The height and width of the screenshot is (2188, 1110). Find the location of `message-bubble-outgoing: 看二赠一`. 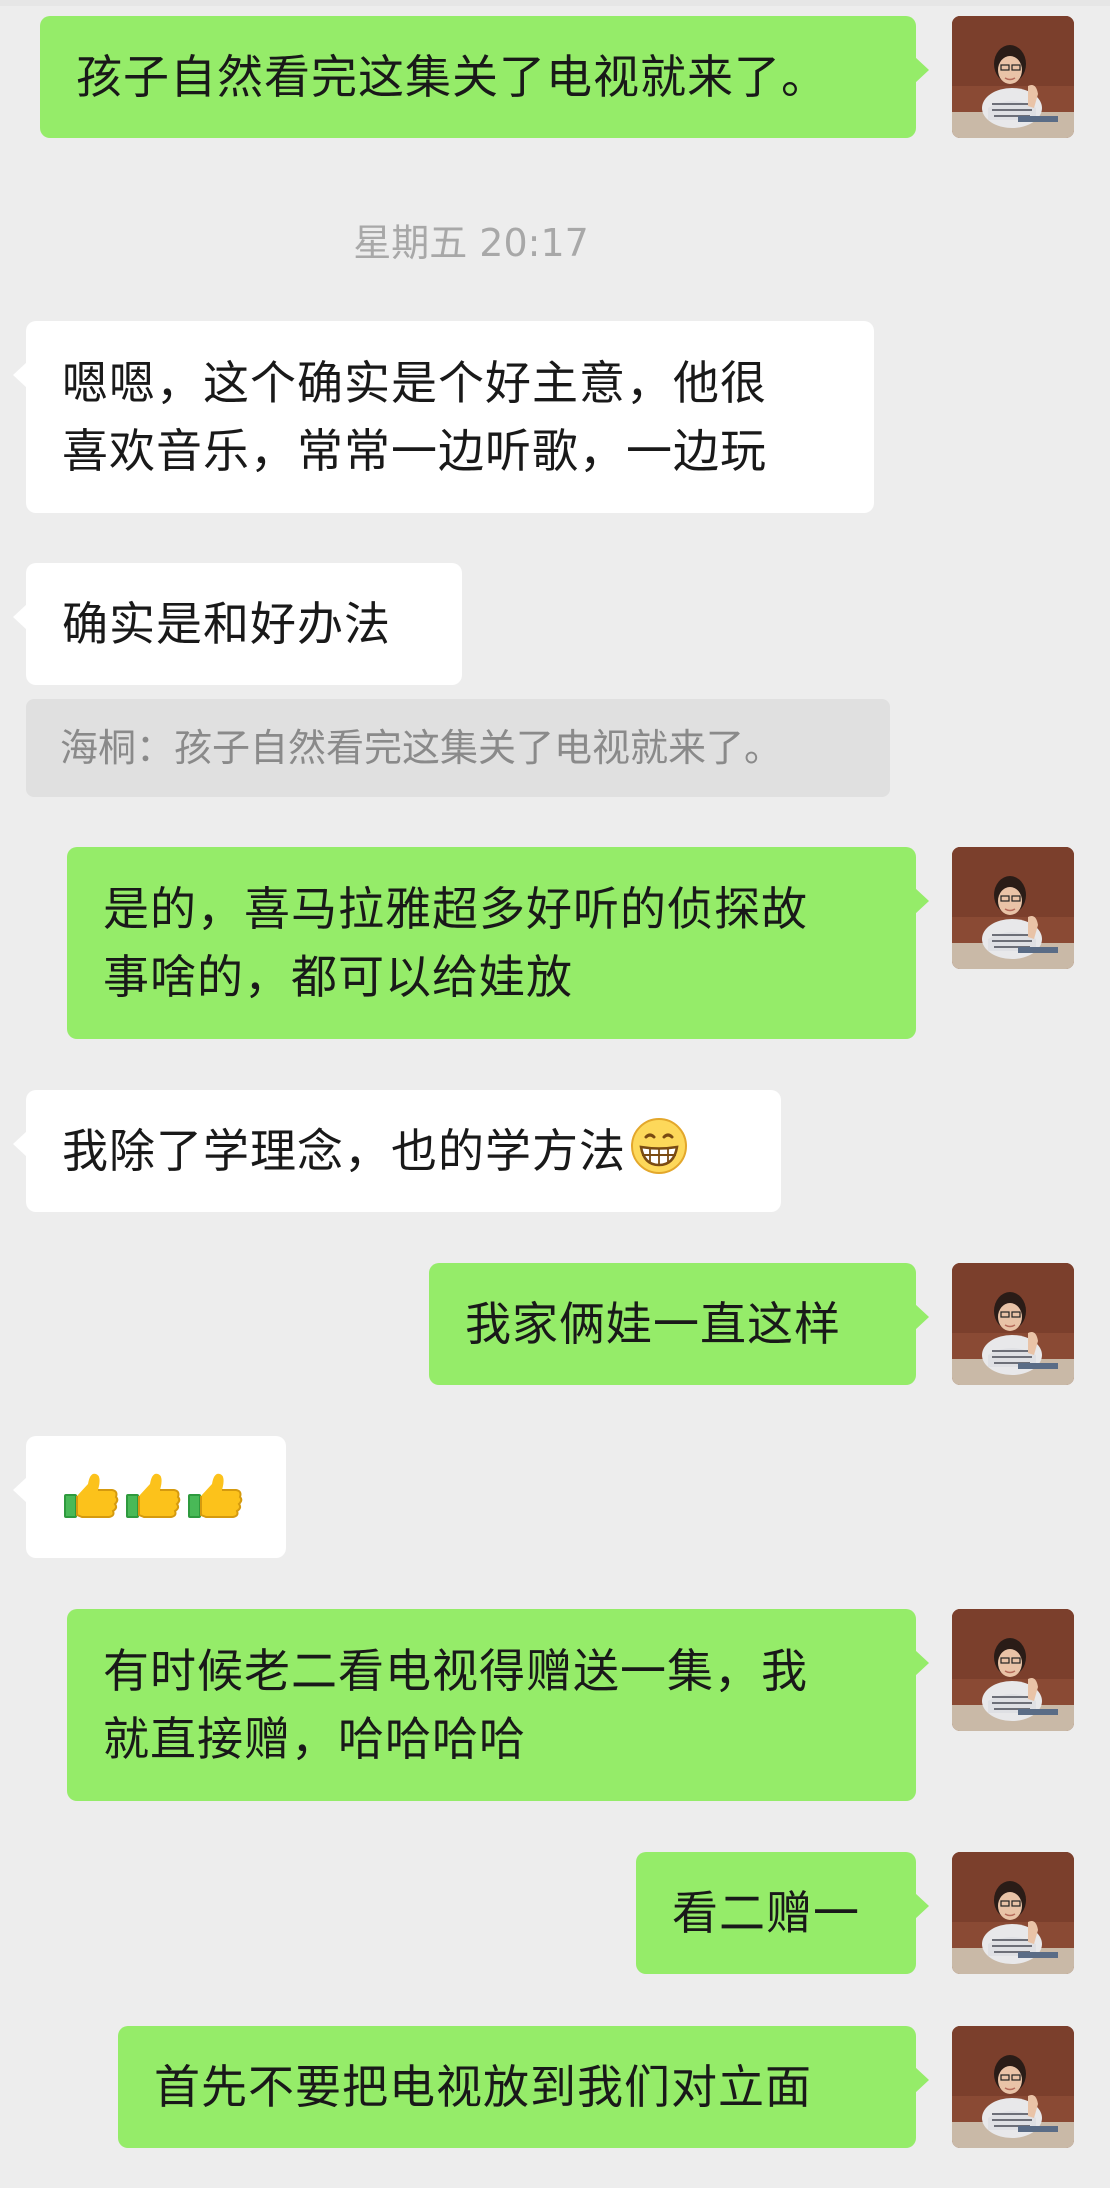

message-bubble-outgoing: 看二赠一 is located at coordinates (782, 1913).